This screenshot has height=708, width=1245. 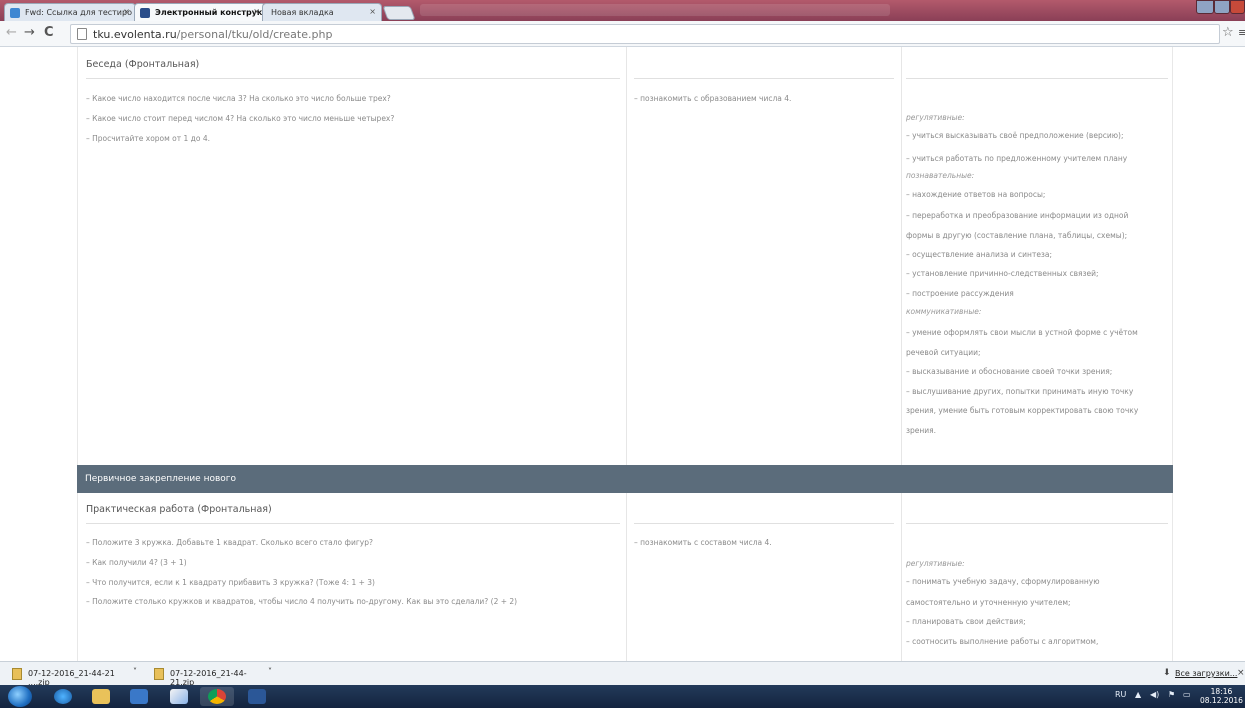 I want to click on new-tab-button, so click(x=399, y=13).